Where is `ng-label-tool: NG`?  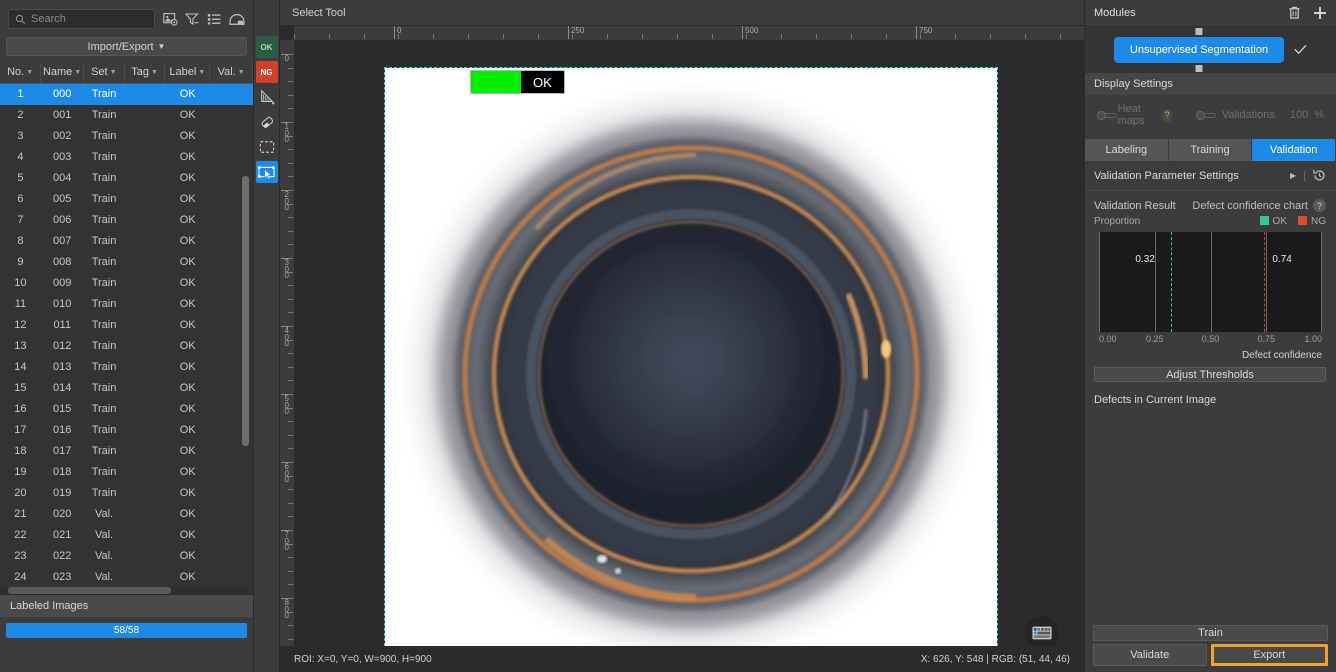
ng-label-tool: NG is located at coordinates (266, 72).